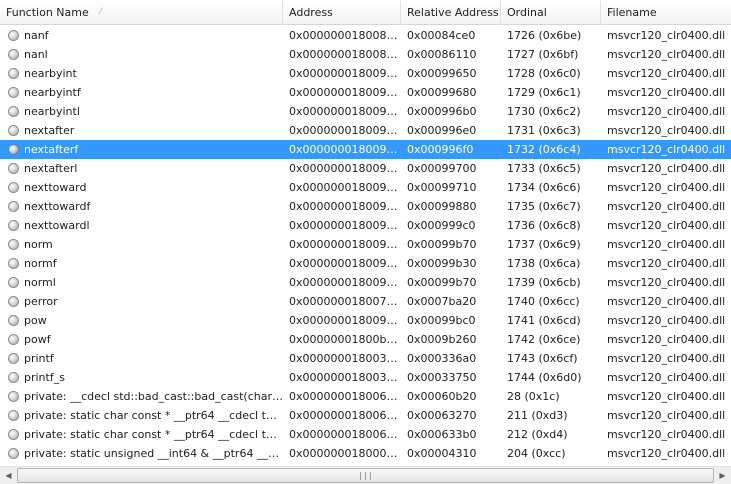 Image resolution: width=731 pixels, height=484 pixels. What do you see at coordinates (544, 244) in the screenshot?
I see `ordinal-cell: 1737 (0x6c9)` at bounding box center [544, 244].